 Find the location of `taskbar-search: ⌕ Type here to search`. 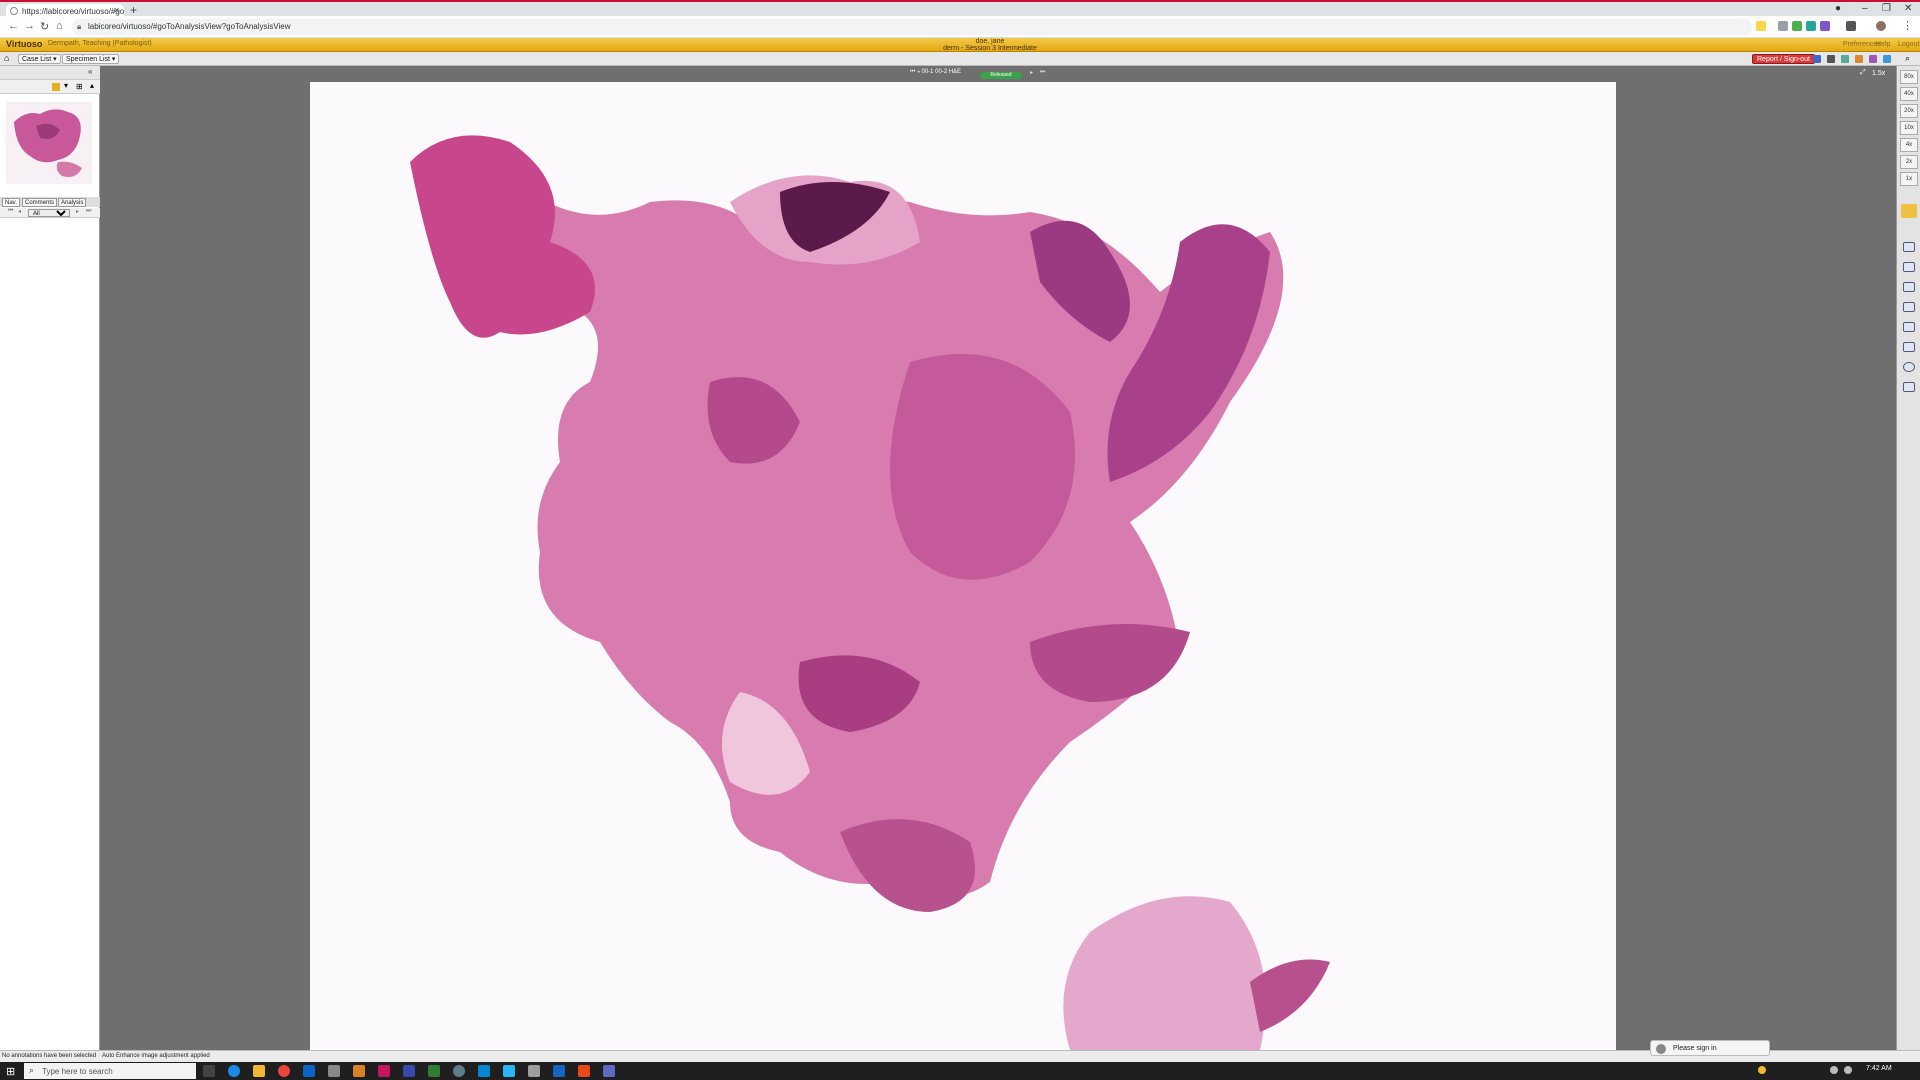

taskbar-search: ⌕ Type here to search is located at coordinates (110, 1071).